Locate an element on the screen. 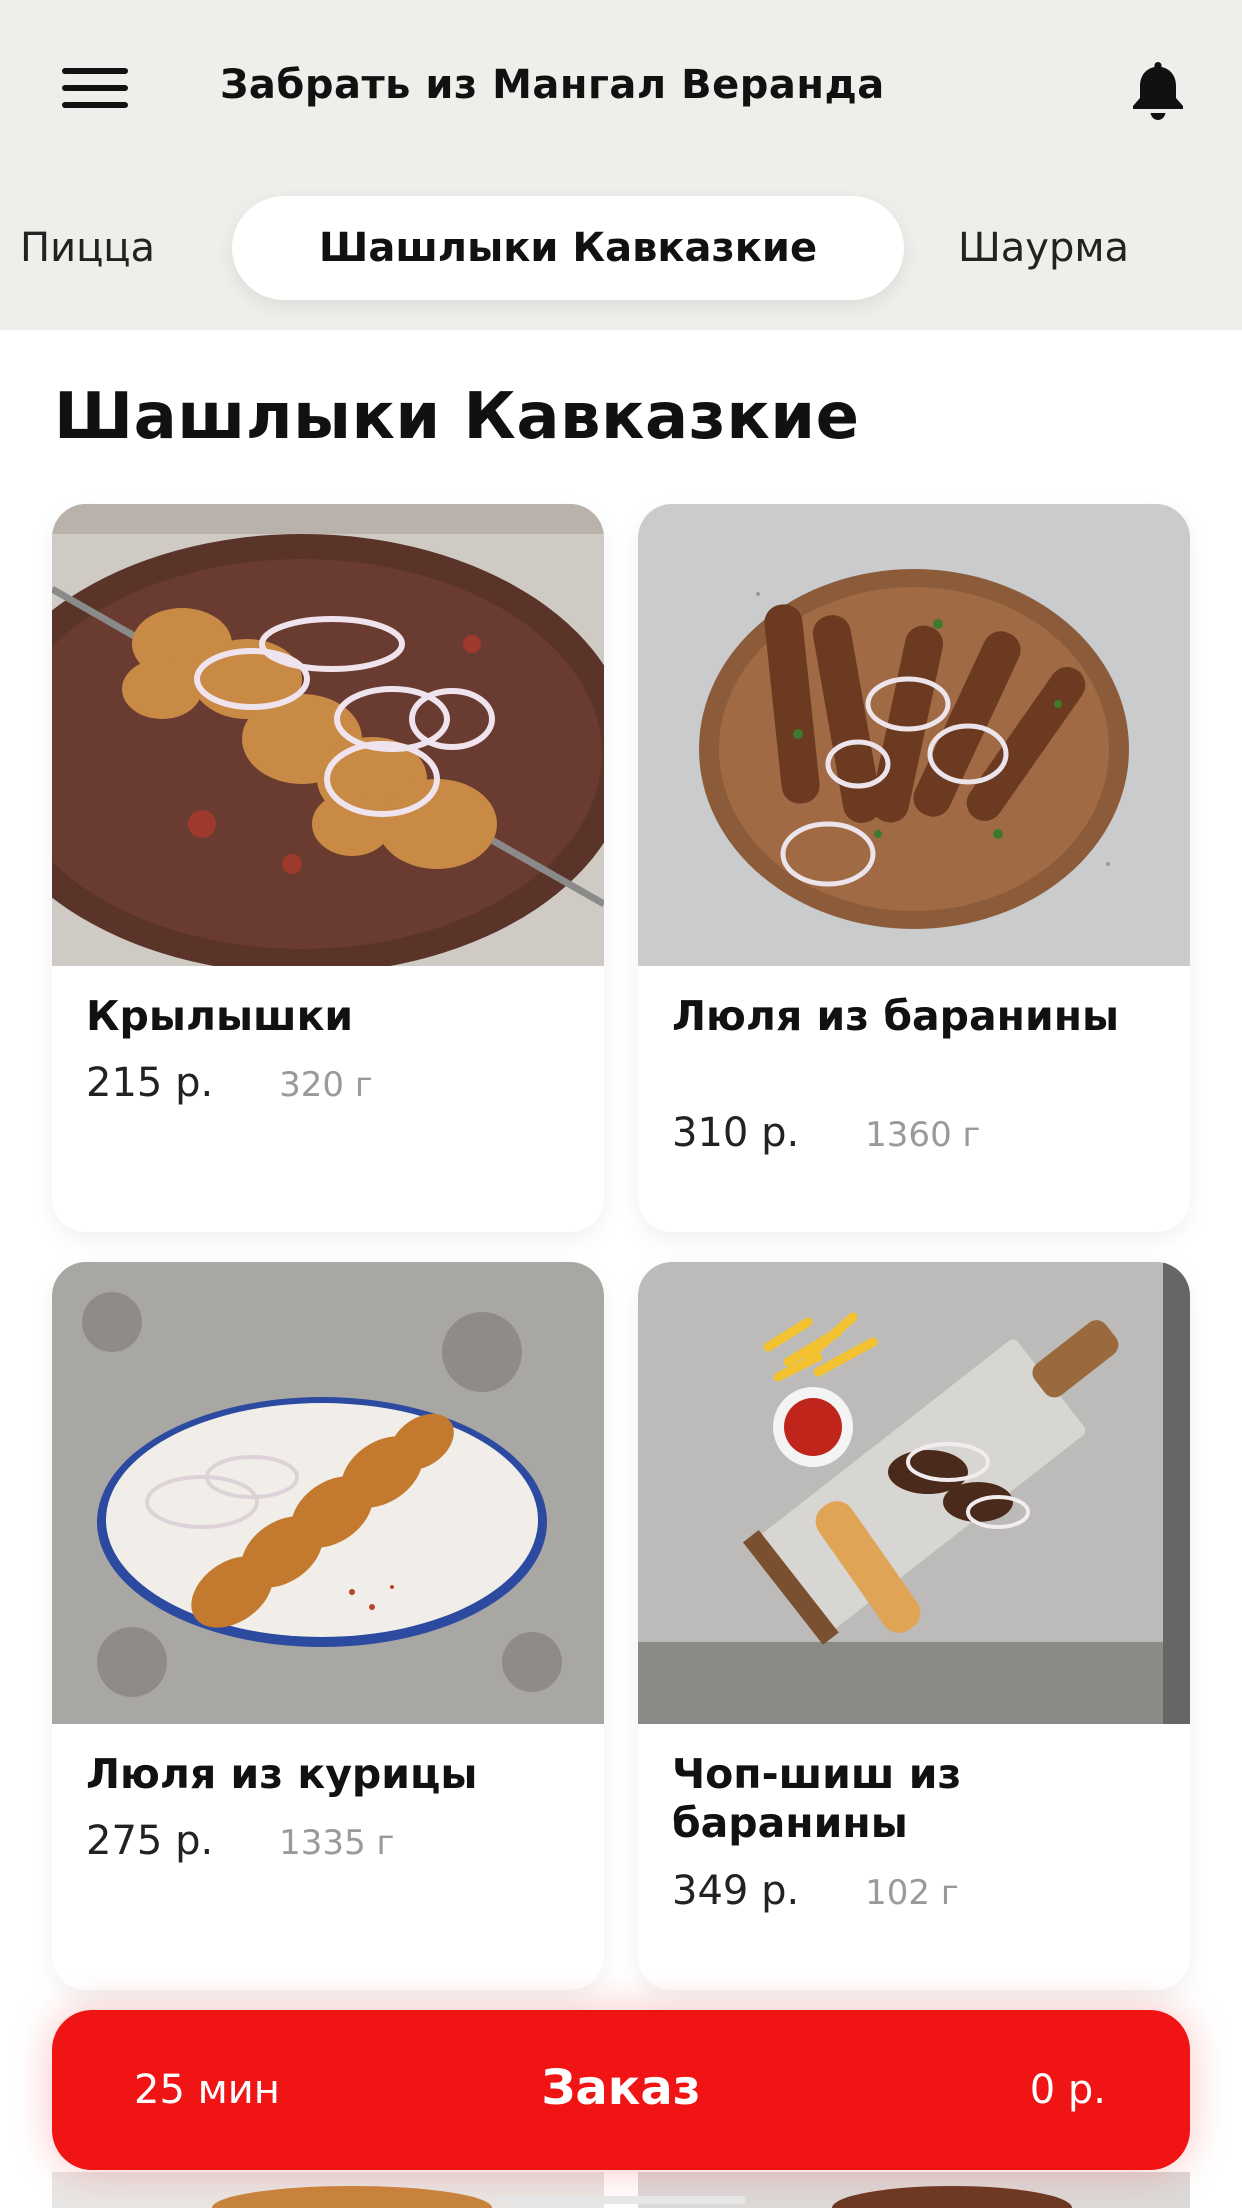 This screenshot has width=1242, height=2208. tab-shashlik: Шашлыки Кавказкие is located at coordinates (568, 248).